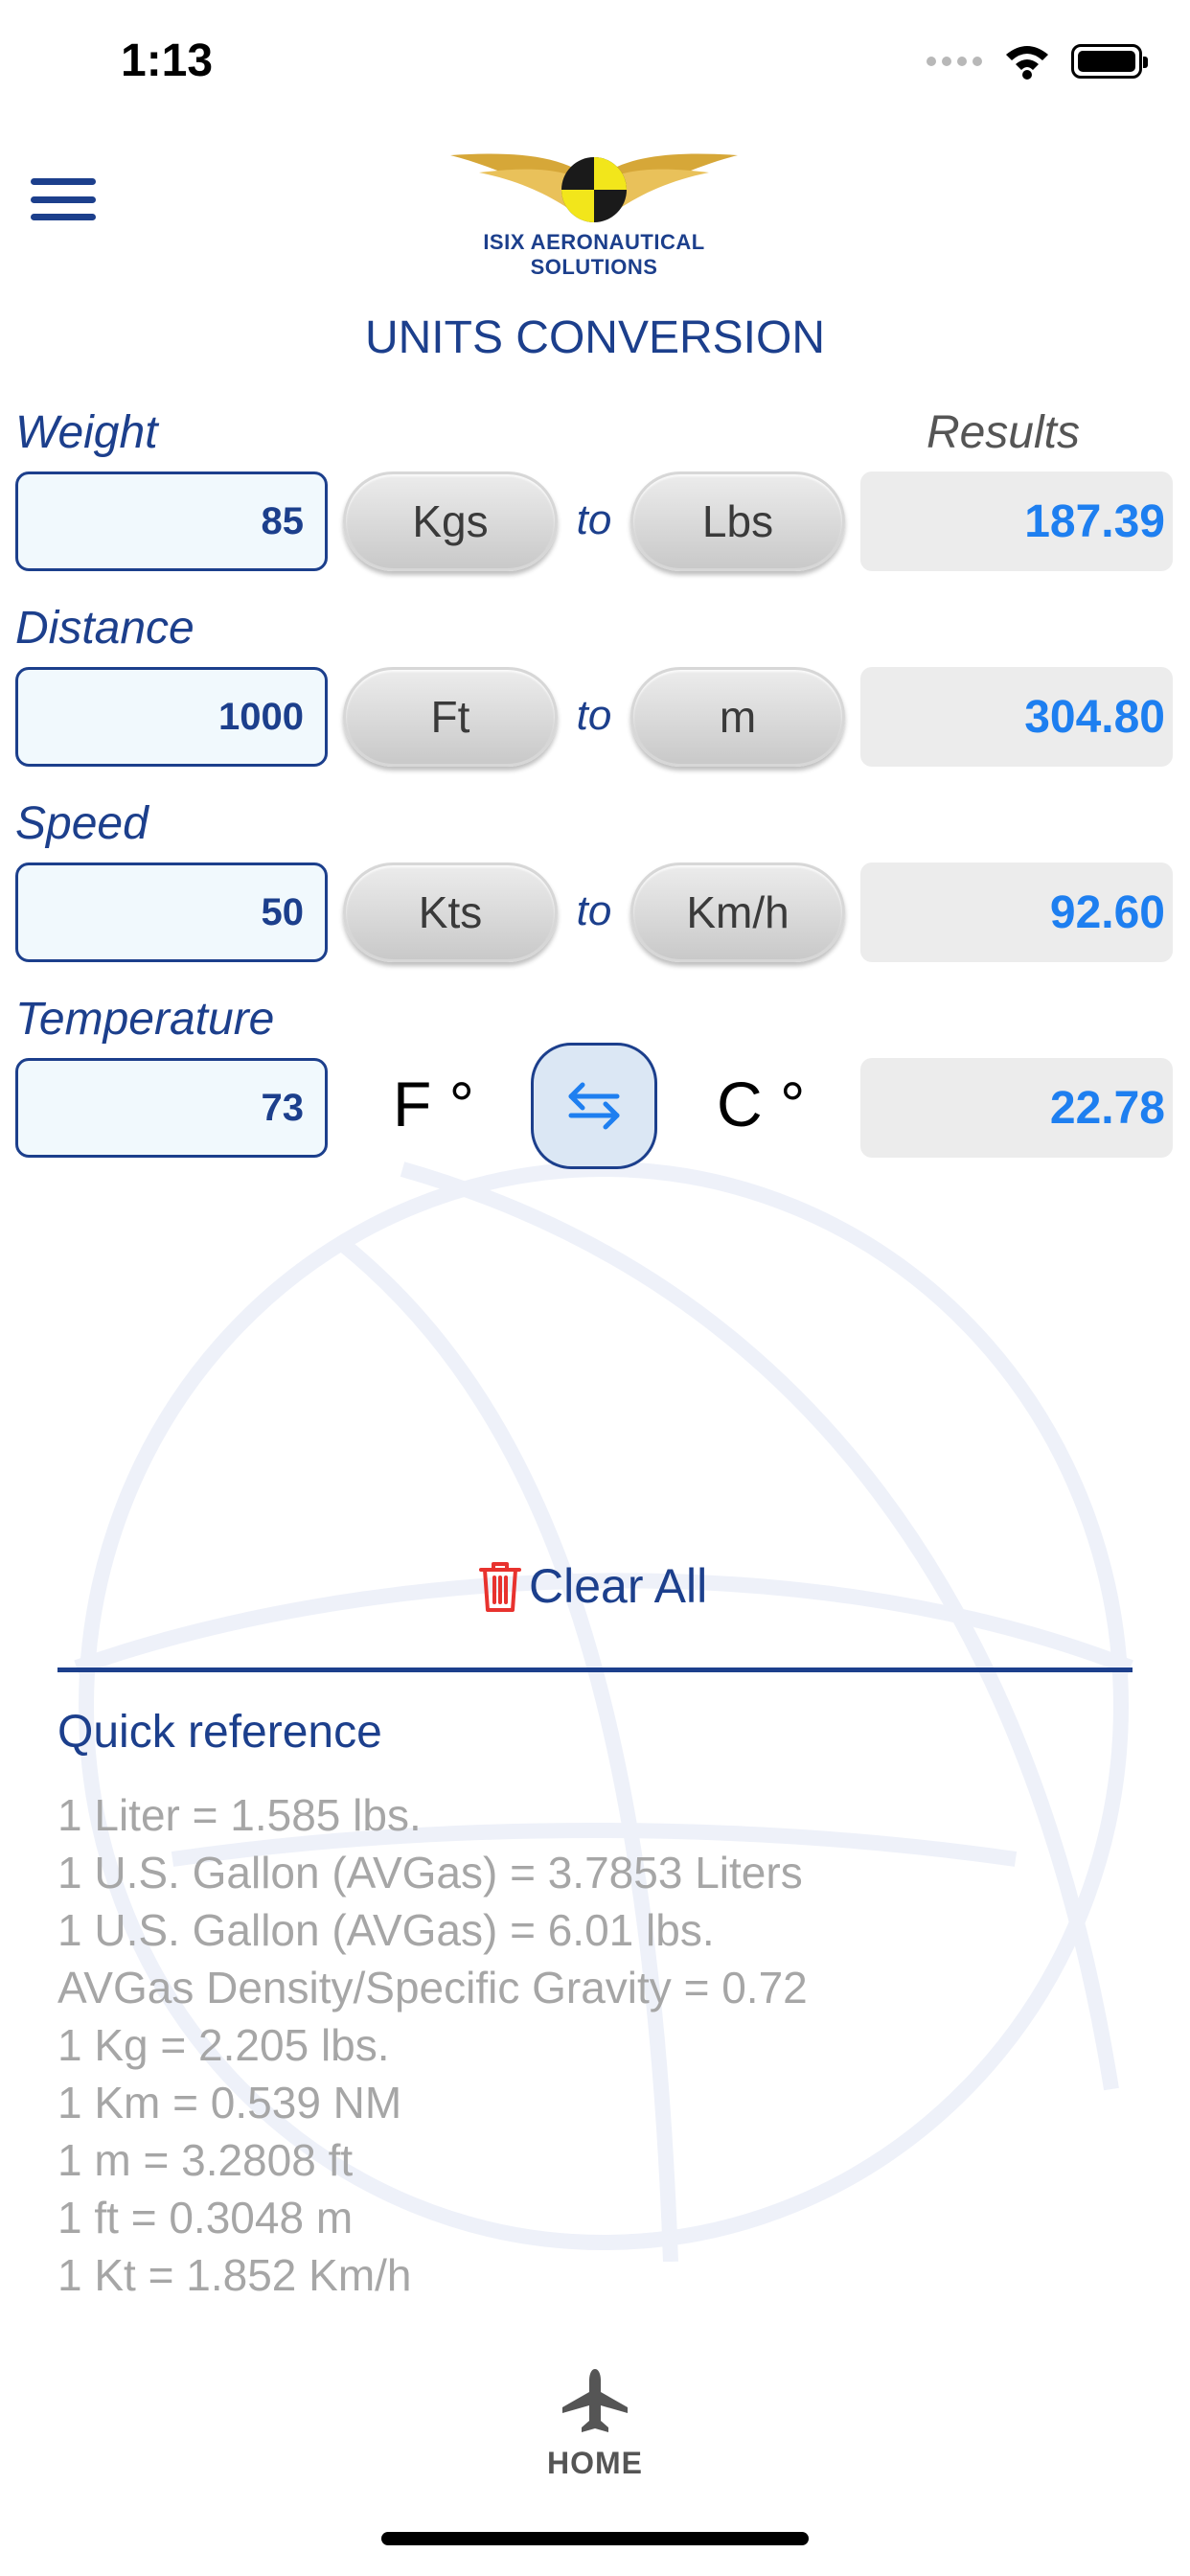  I want to click on airplane-icon, so click(595, 2400).